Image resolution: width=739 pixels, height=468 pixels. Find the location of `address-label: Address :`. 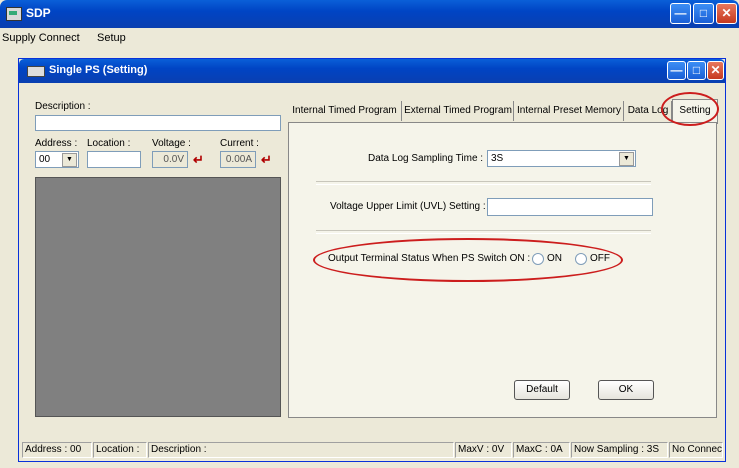

address-label: Address : is located at coordinates (56, 143).